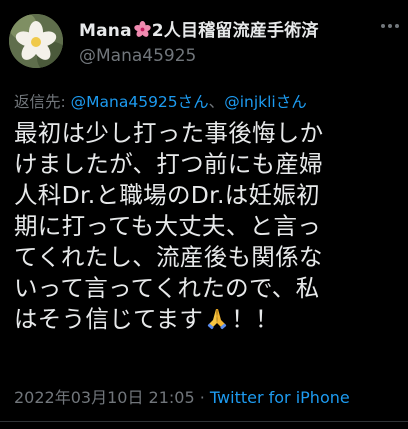 The height and width of the screenshot is (429, 408). What do you see at coordinates (168, 226) in the screenshot?
I see `tweet-text-line: 期に打っても大丈夫、と言っ` at bounding box center [168, 226].